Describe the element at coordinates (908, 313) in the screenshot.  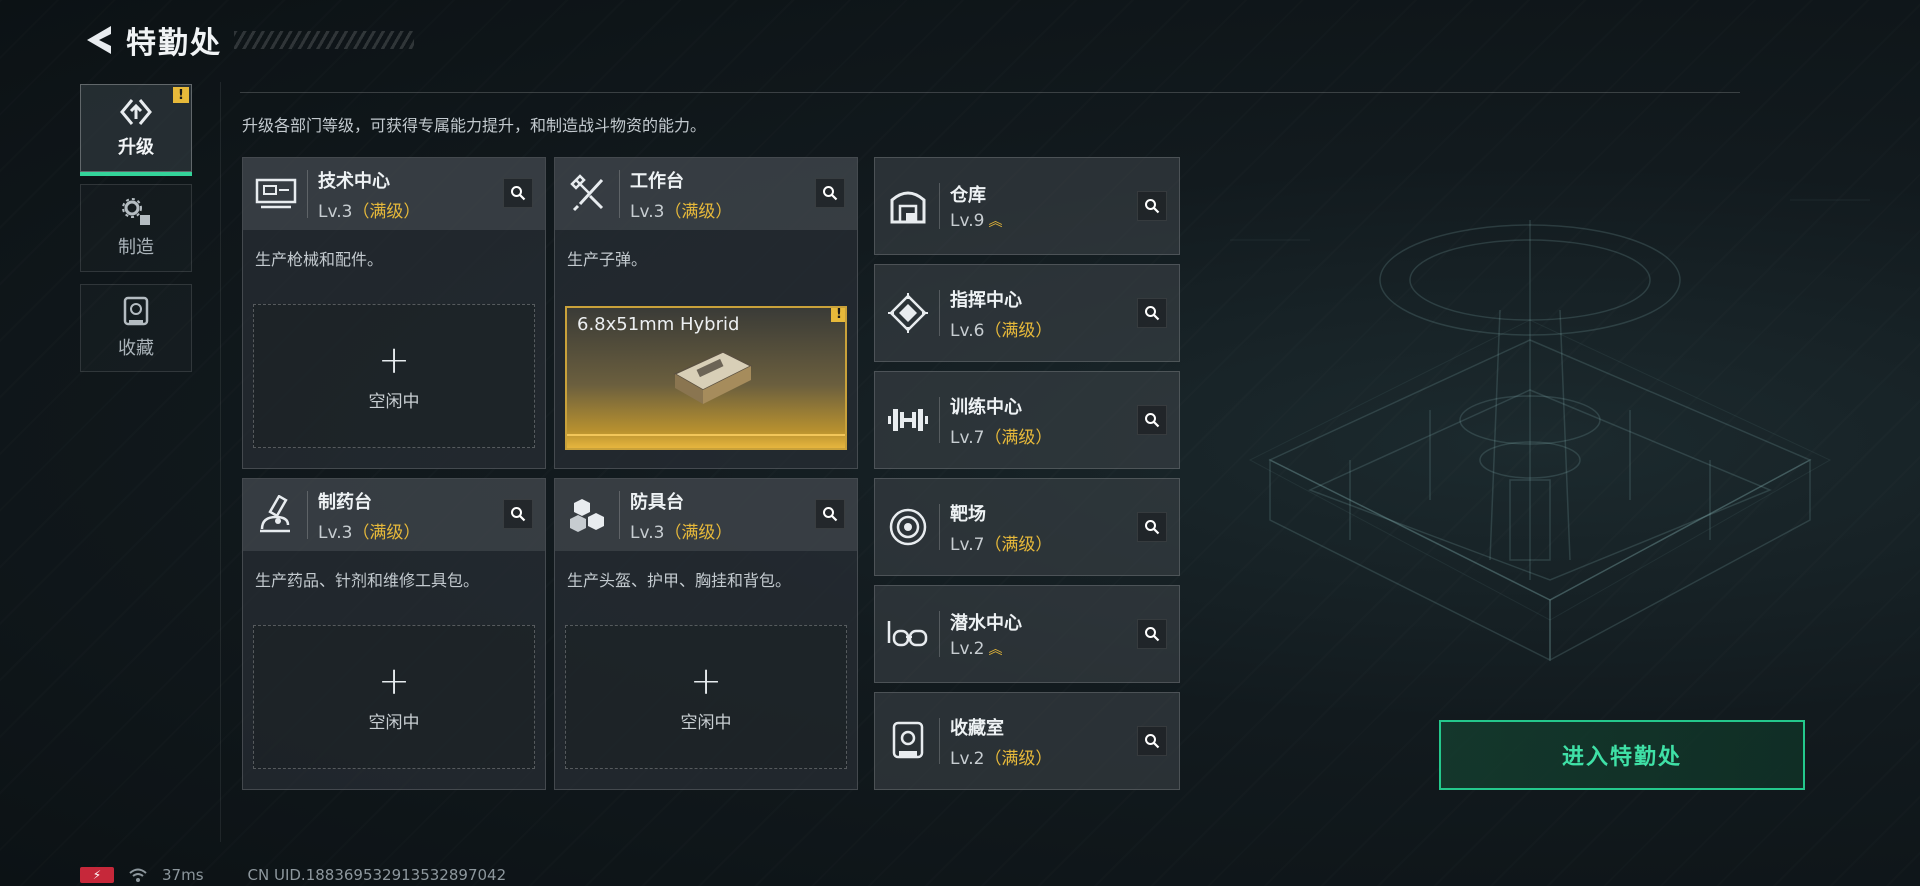
I see `command-center-icon` at that location.